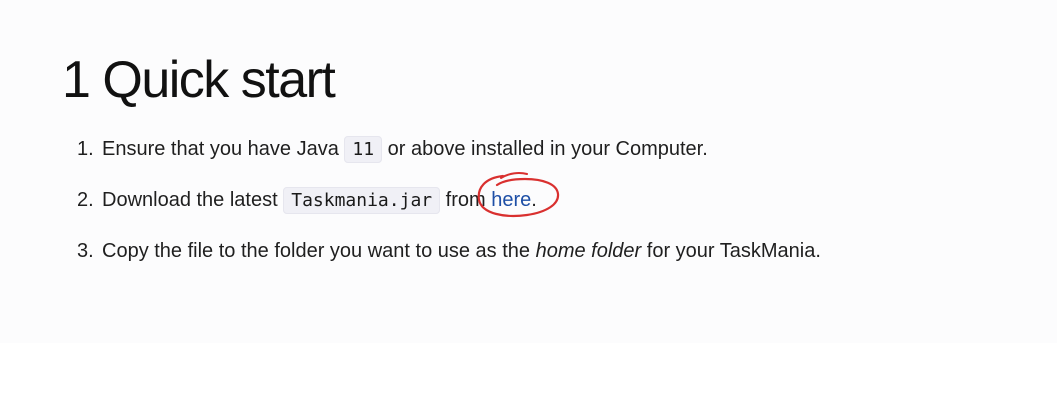 The image size is (1057, 402). What do you see at coordinates (76, 80) in the screenshot?
I see `section-number: 1` at bounding box center [76, 80].